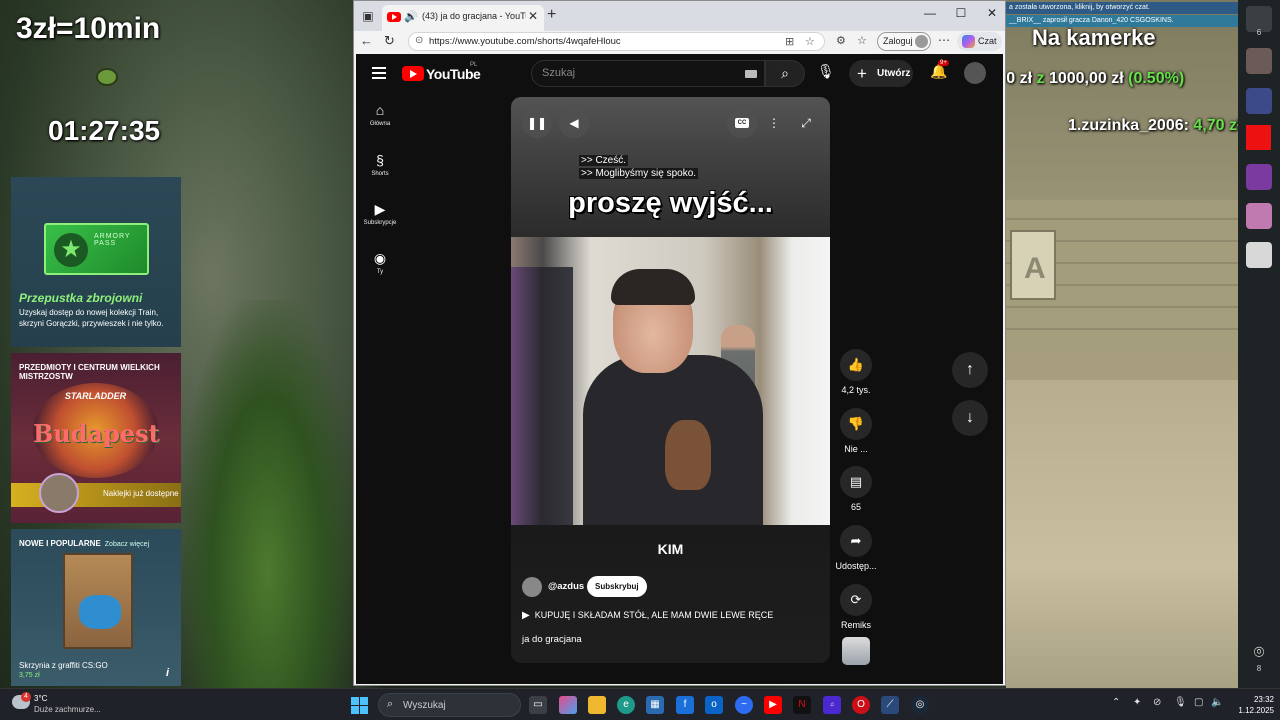 The width and height of the screenshot is (1280, 720). I want to click on app-available-icon: ⊞, so click(789, 41).